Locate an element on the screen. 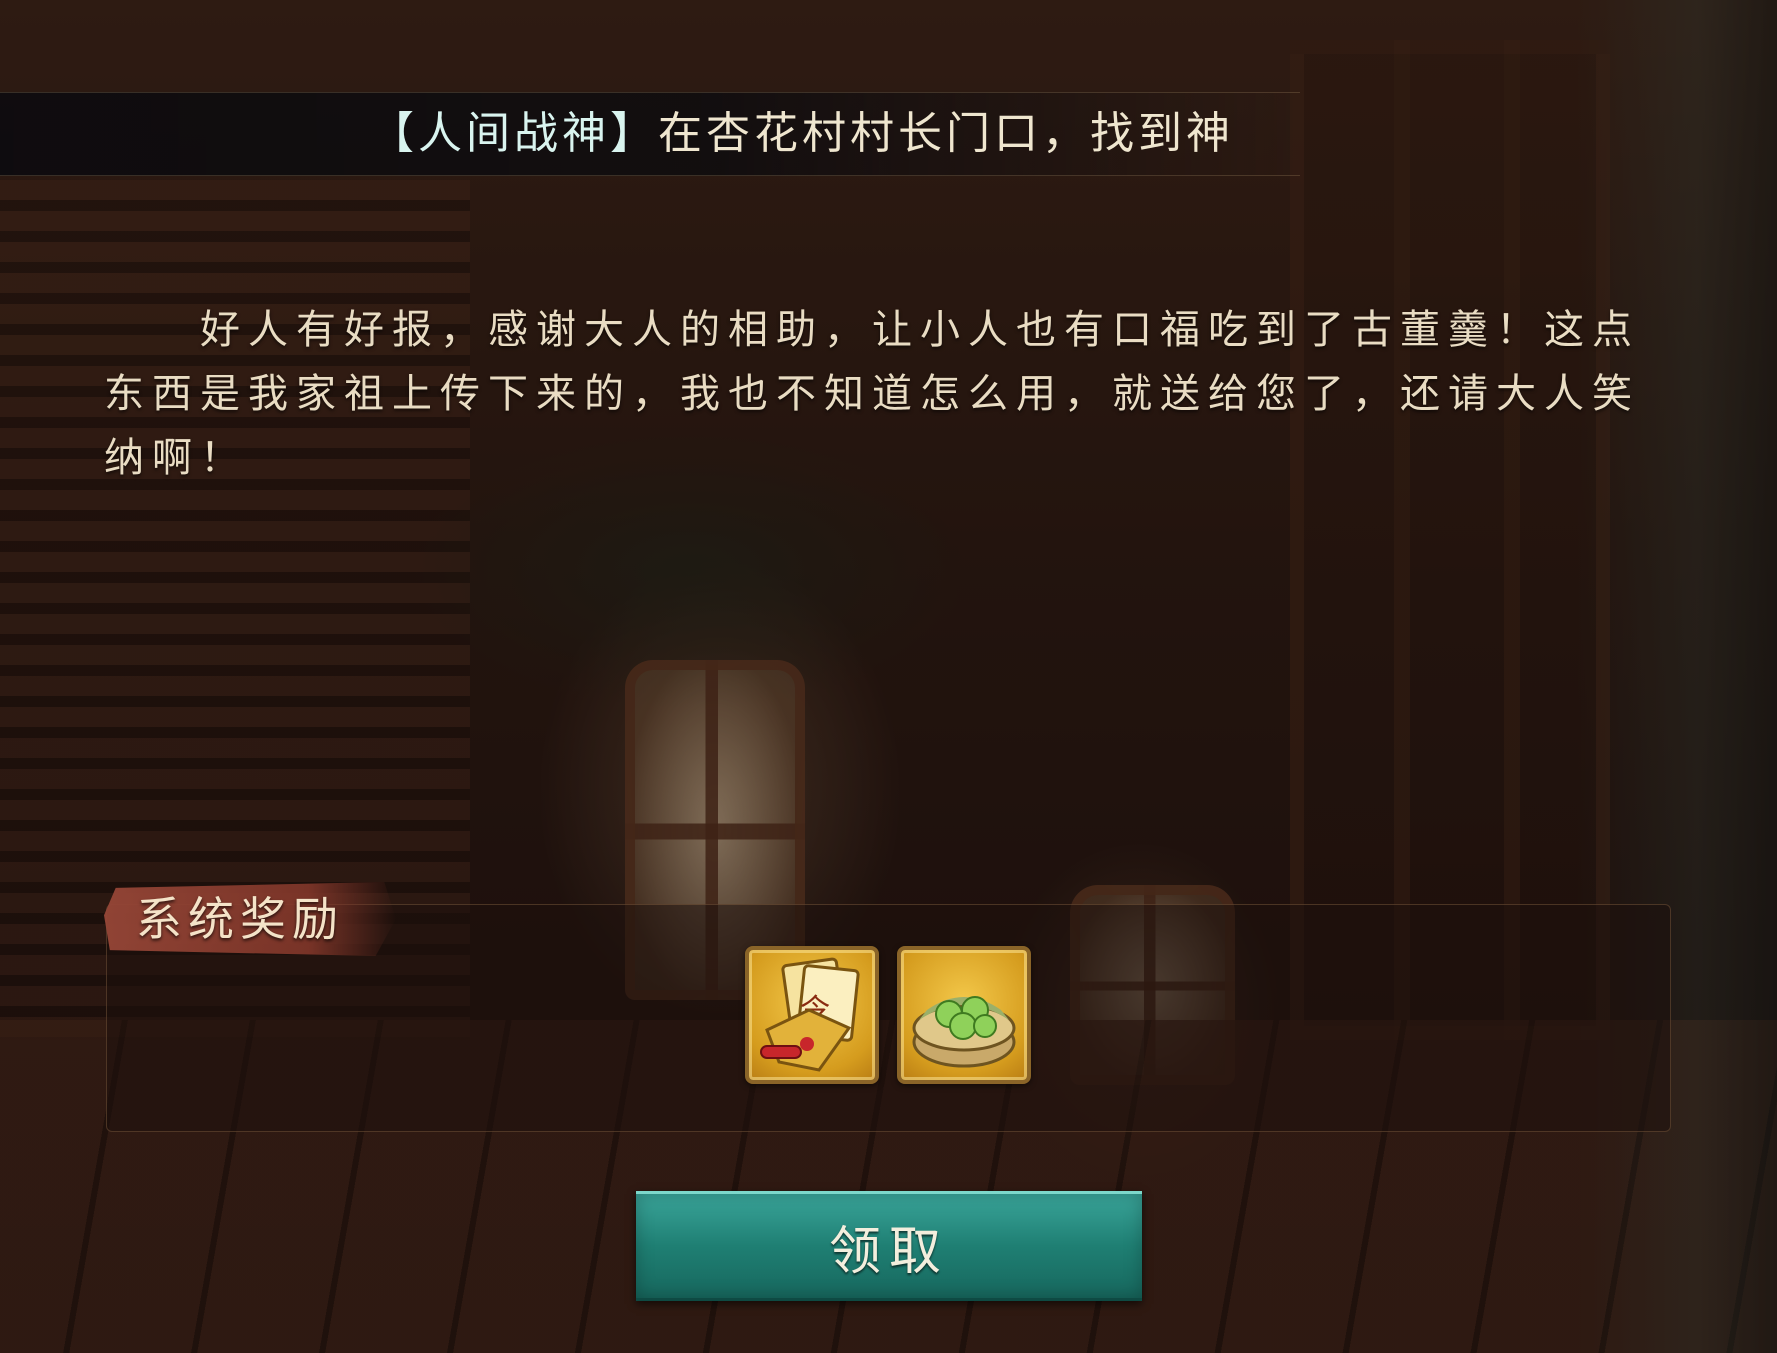 This screenshot has width=1777, height=1353. quest-bracket-close: 】 is located at coordinates (634, 133).